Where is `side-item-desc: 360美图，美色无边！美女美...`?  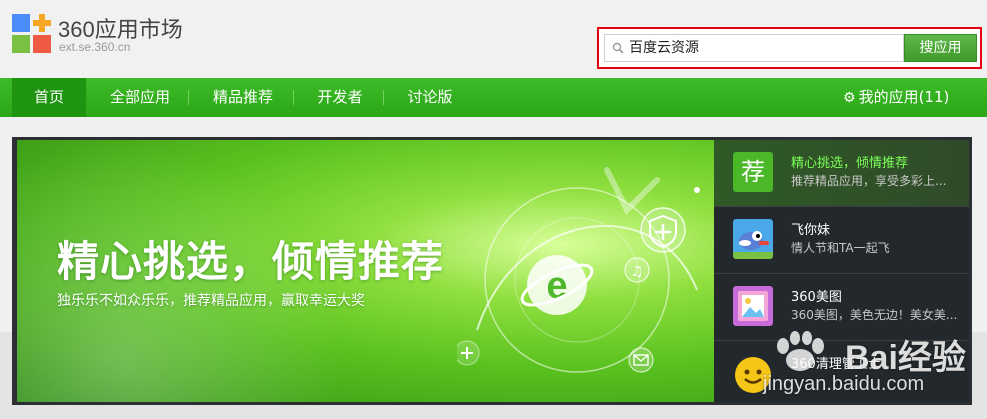
side-item-desc: 360美图，美色无边！美女美... is located at coordinates (874, 315).